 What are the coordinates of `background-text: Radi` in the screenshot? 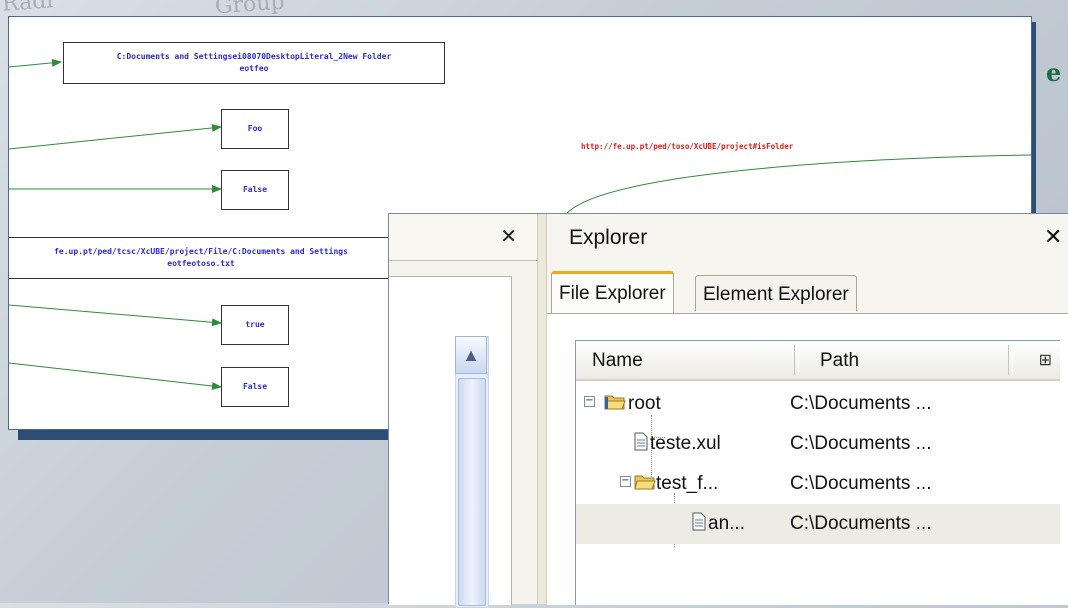 It's located at (28, 8).